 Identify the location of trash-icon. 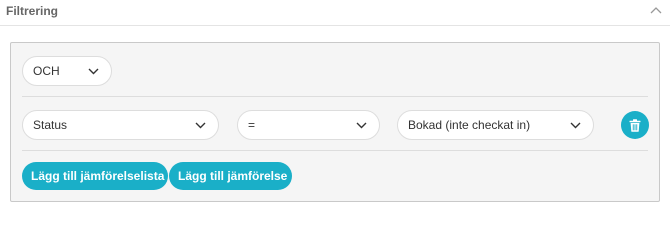
(635, 125).